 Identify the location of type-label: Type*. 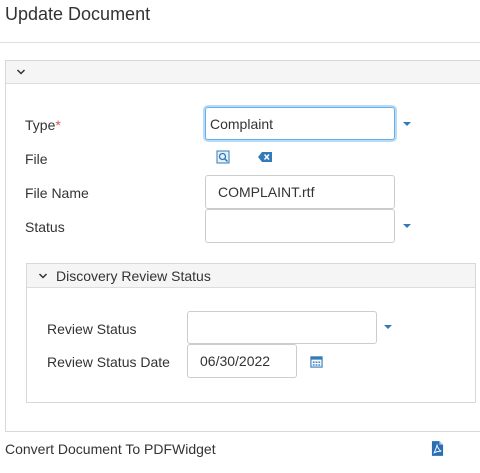
(43, 125).